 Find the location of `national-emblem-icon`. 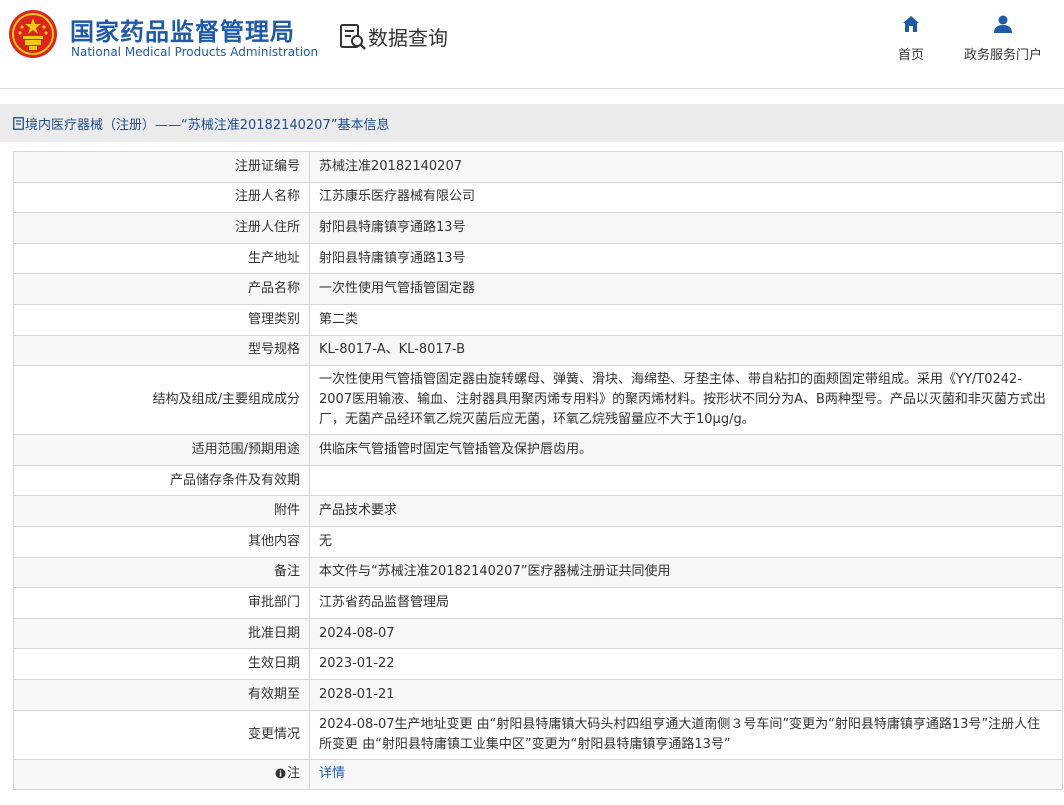

national-emblem-icon is located at coordinates (33, 34).